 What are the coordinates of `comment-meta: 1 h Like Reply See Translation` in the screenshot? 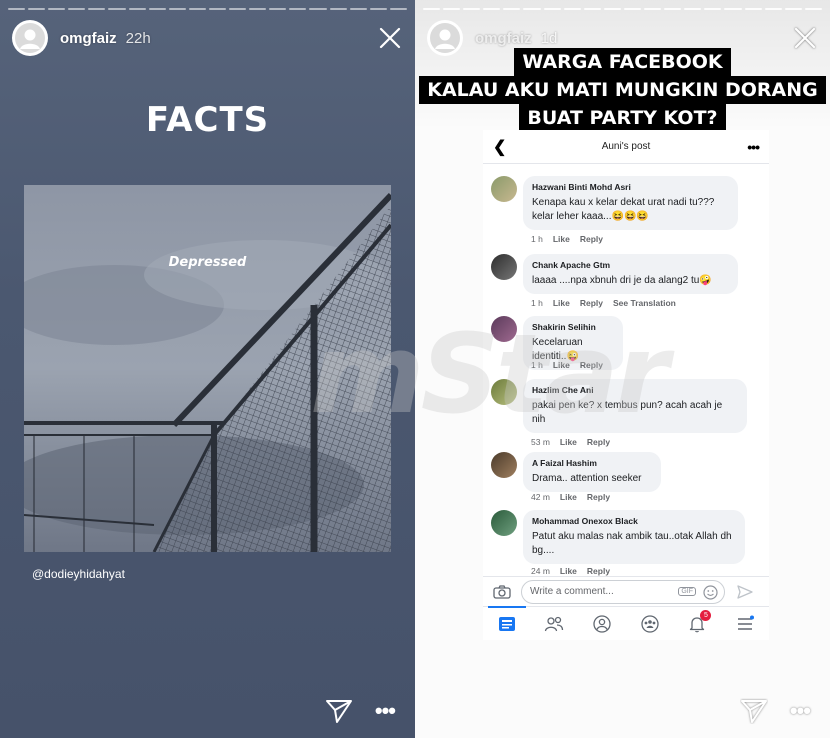 It's located at (603, 303).